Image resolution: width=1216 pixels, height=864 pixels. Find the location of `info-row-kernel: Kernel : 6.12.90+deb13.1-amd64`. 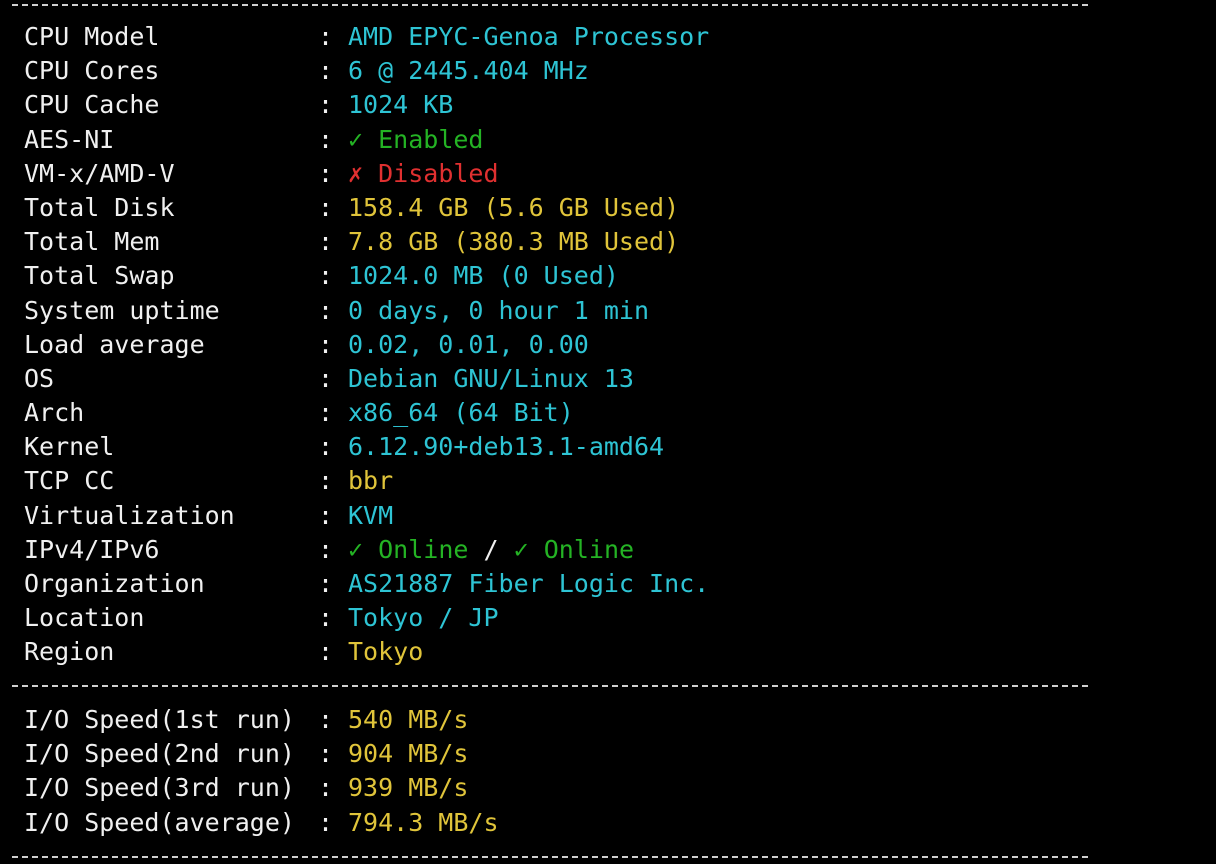

info-row-kernel: Kernel : 6.12.90+deb13.1-amd64 is located at coordinates (366, 447).